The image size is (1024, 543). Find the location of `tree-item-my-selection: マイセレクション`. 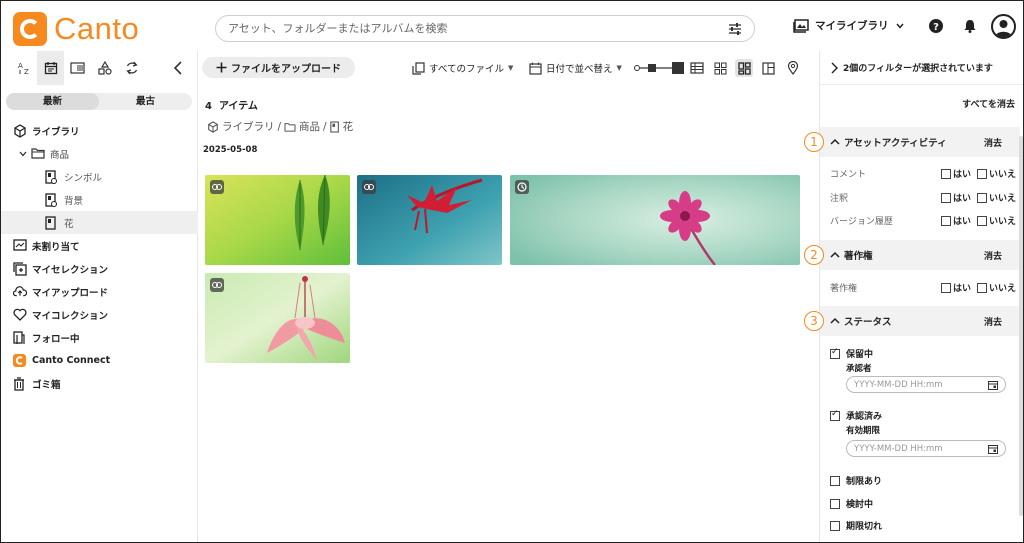

tree-item-my-selection: マイセレクション is located at coordinates (99, 268).